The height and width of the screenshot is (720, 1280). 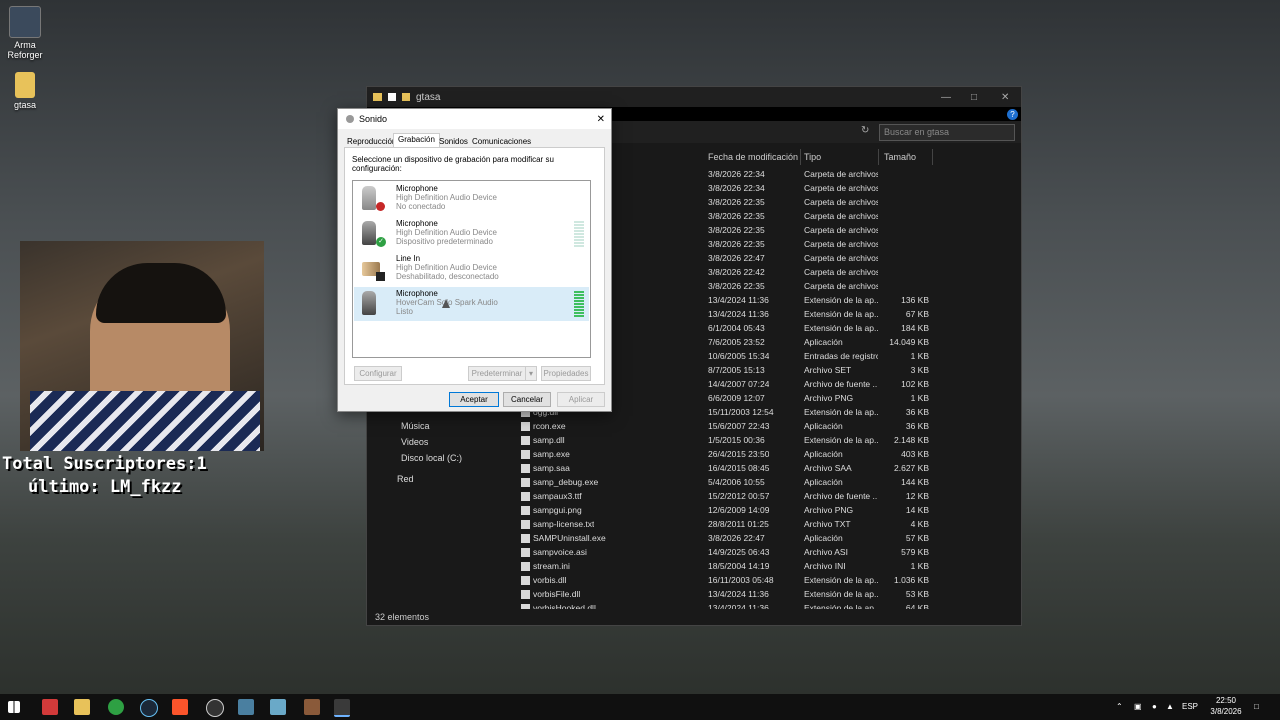 What do you see at coordinates (1154, 707) in the screenshot?
I see `microphone-tray-icon: ●` at bounding box center [1154, 707].